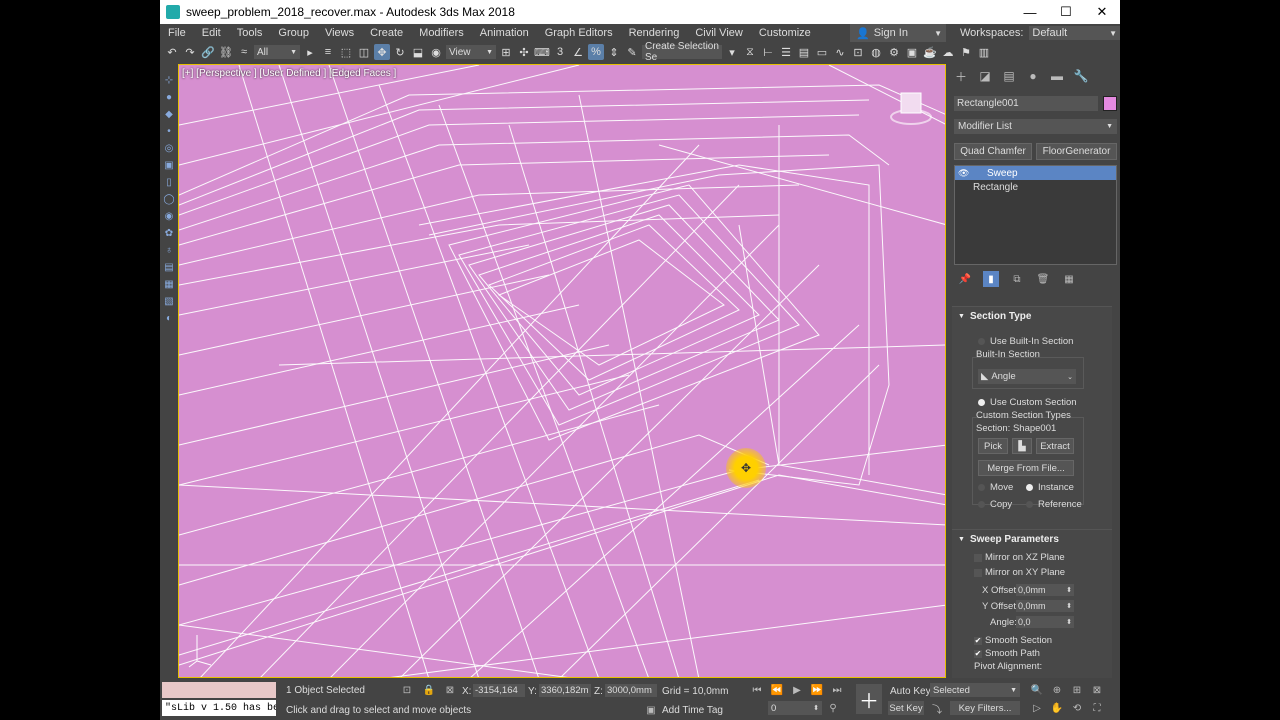 Image resolution: width=1280 pixels, height=720 pixels. I want to click on object-paint-icon: ◎, so click(169, 148).